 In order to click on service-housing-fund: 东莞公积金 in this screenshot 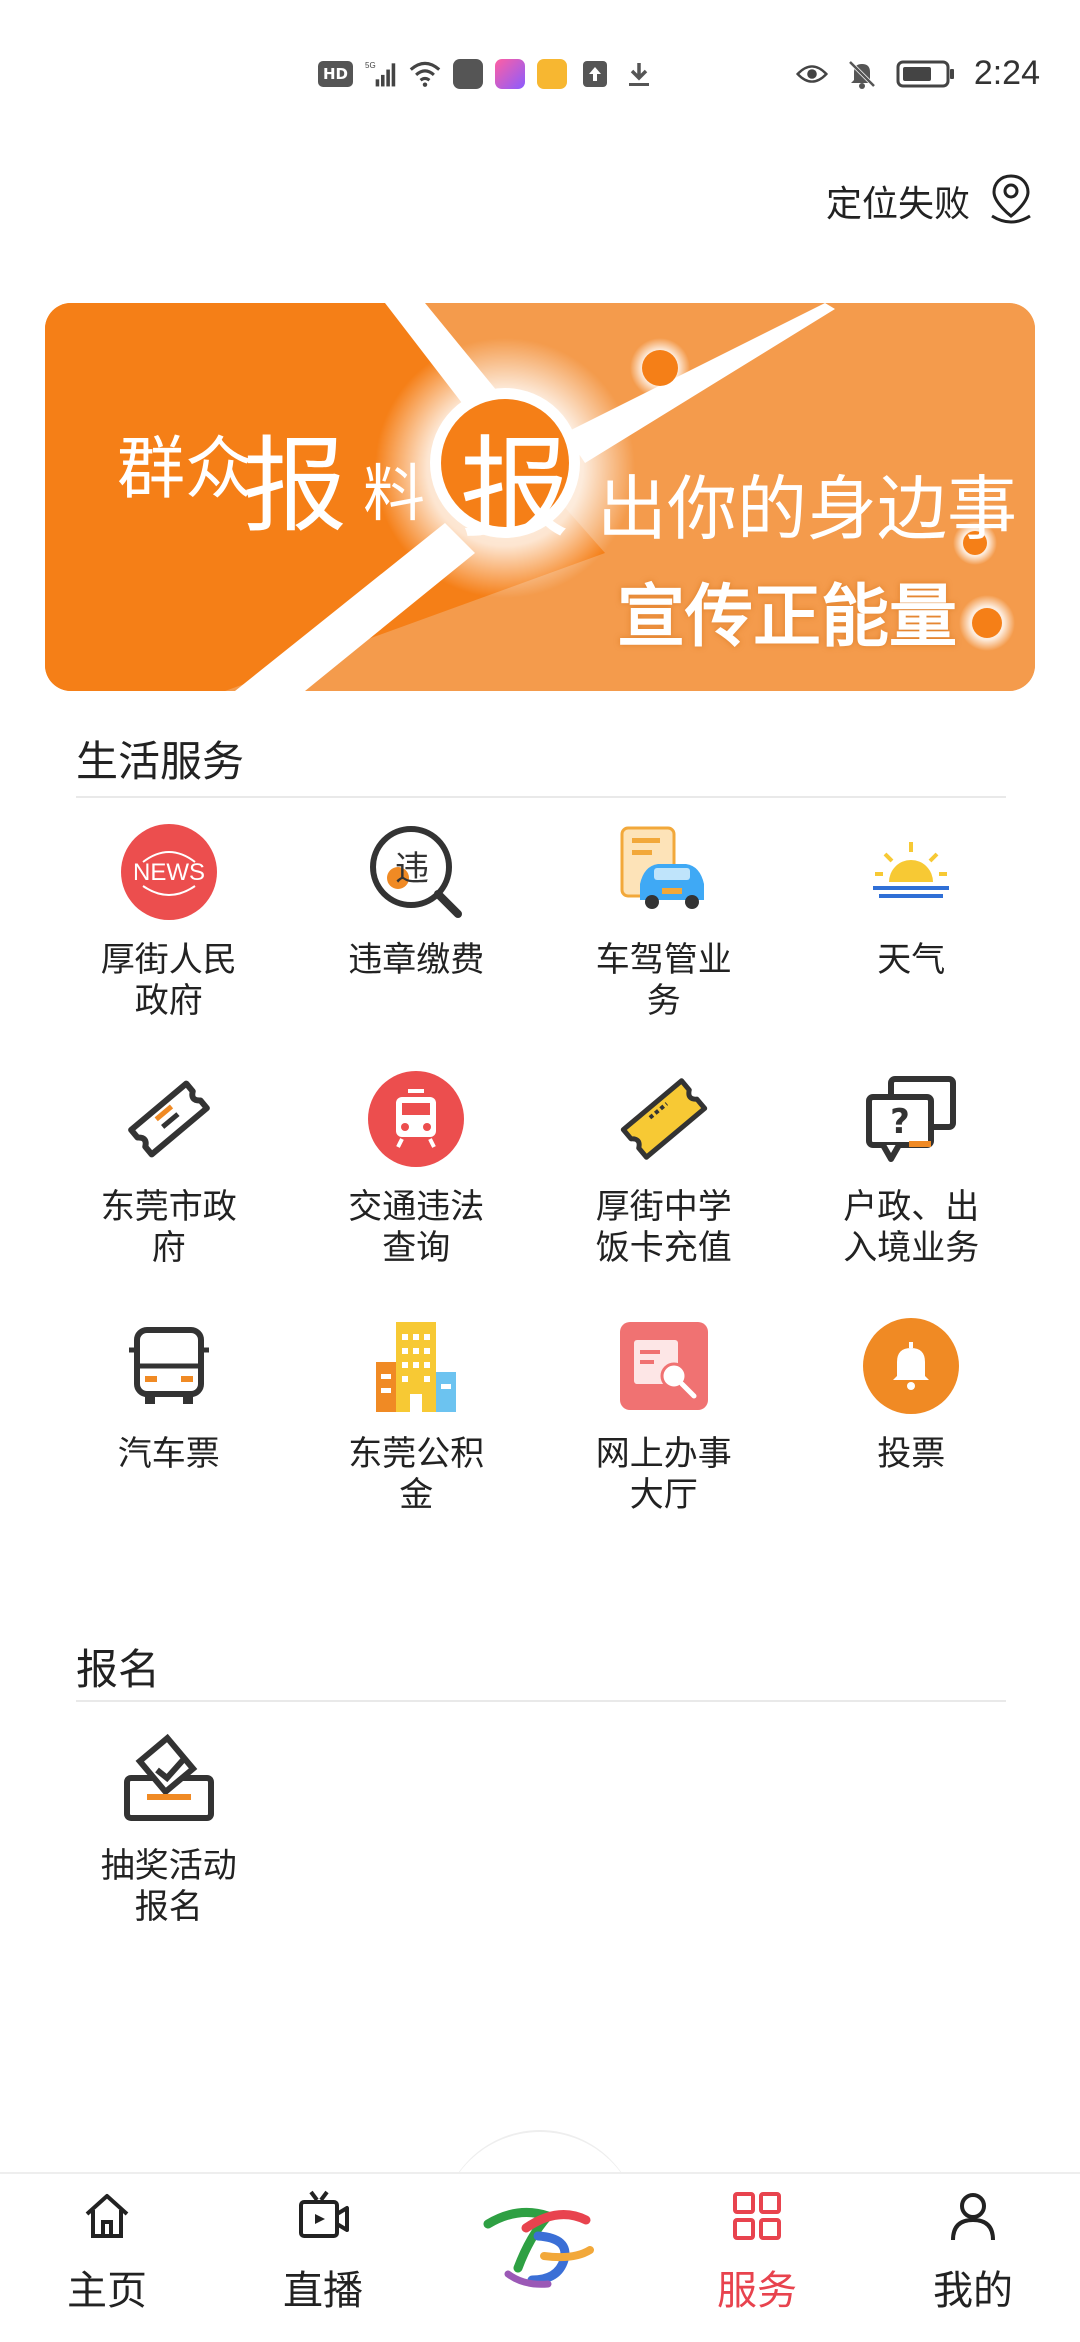, I will do `click(417, 1417)`.